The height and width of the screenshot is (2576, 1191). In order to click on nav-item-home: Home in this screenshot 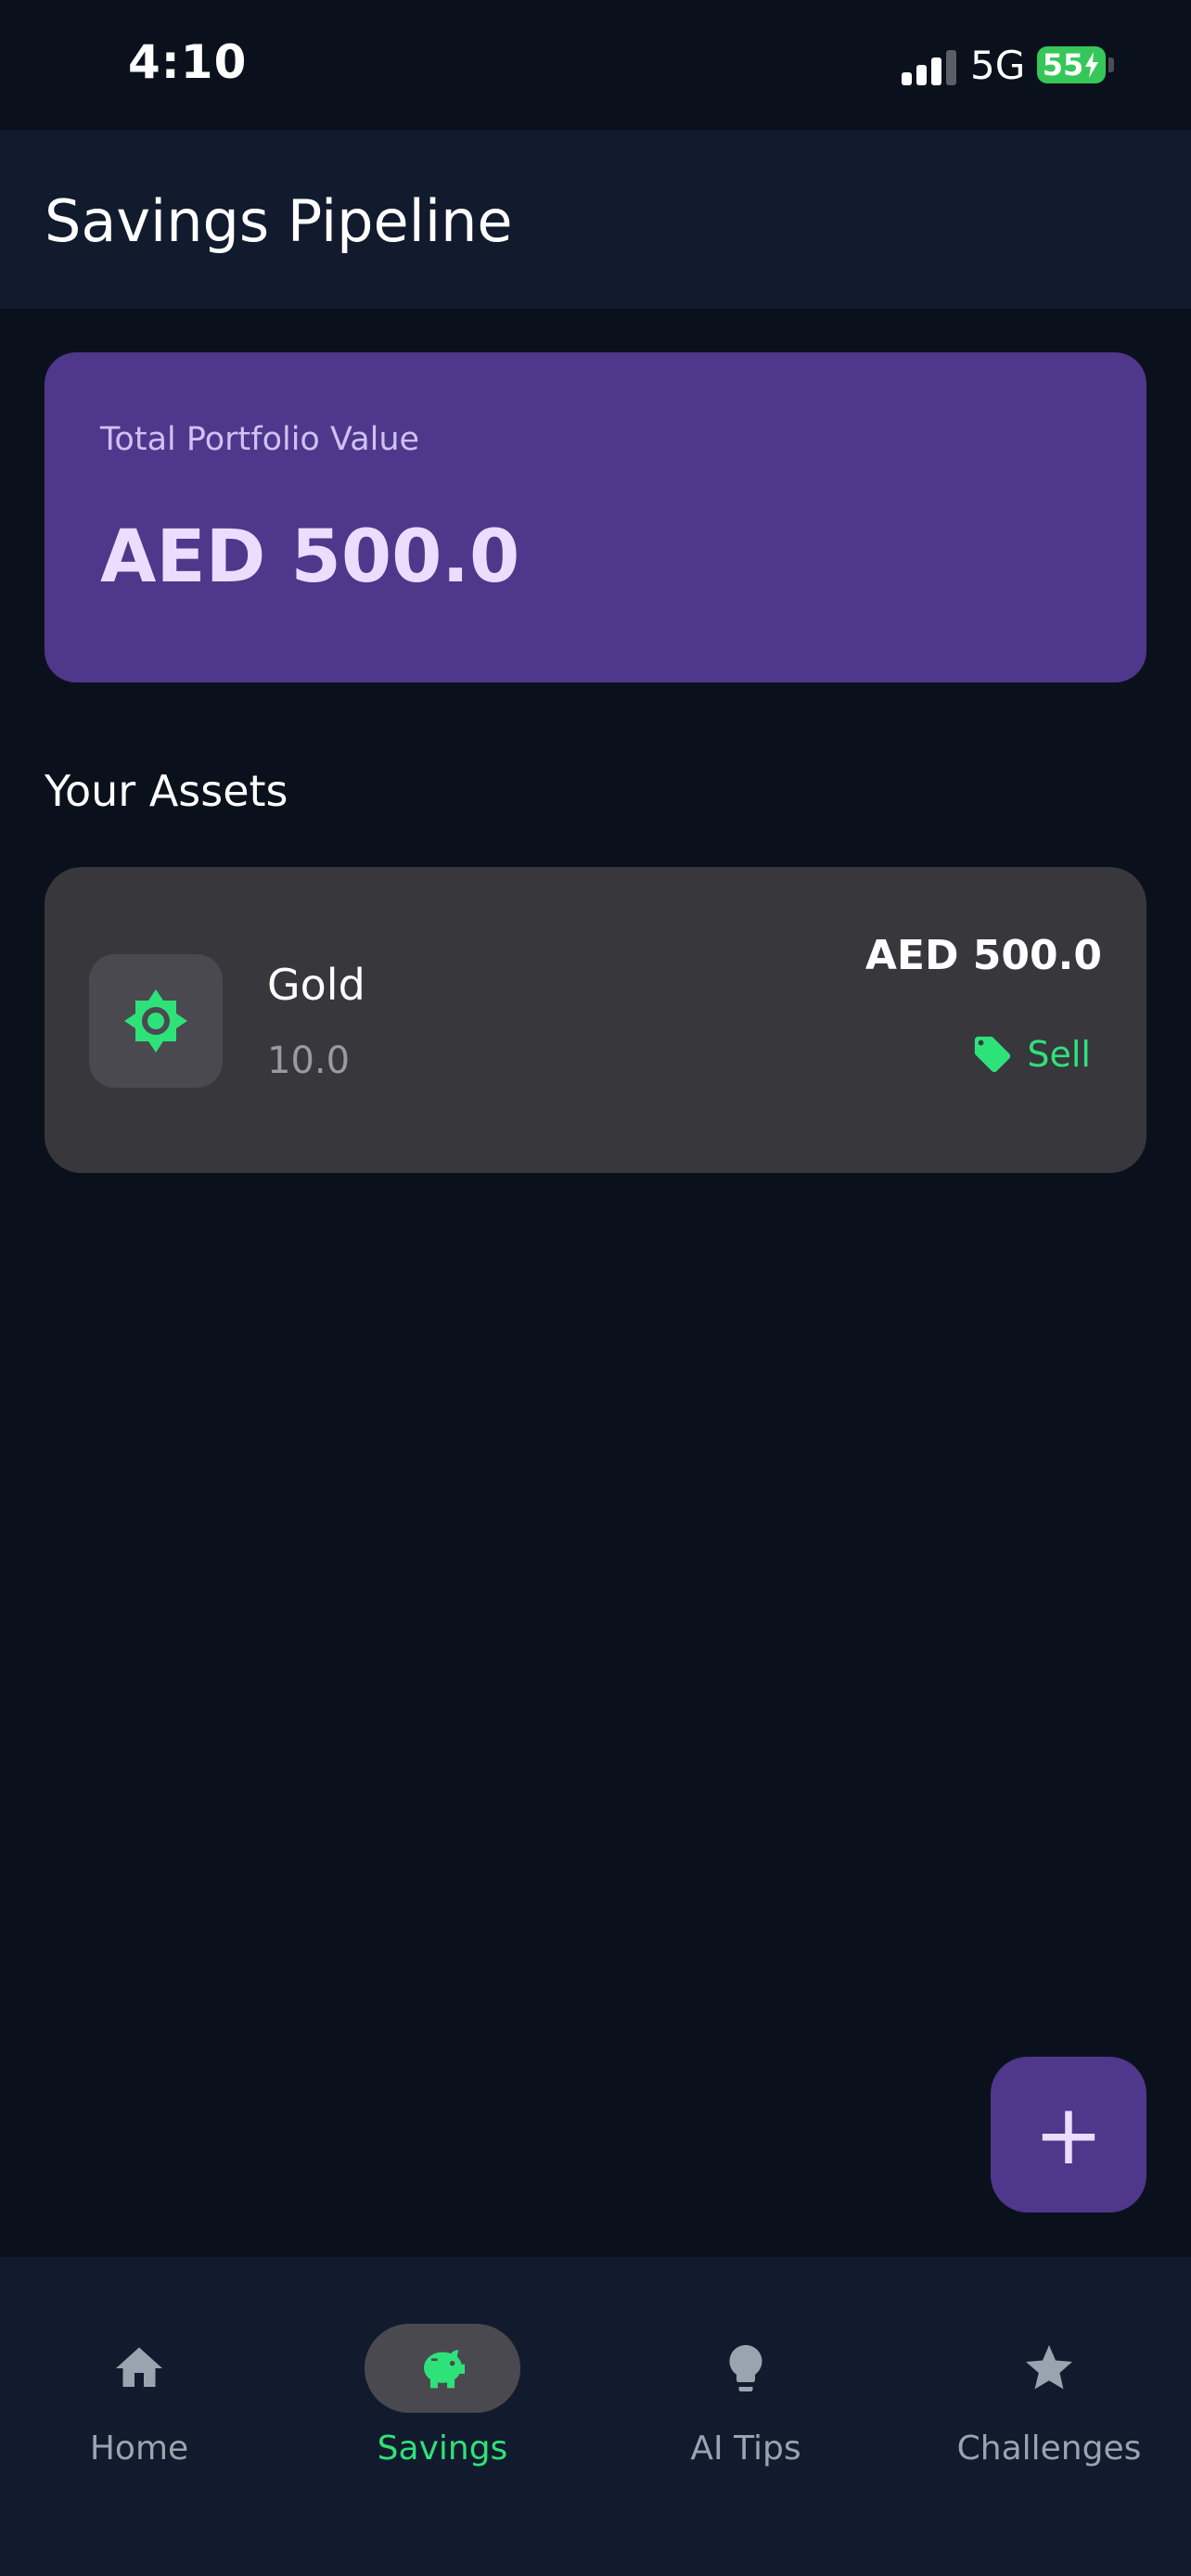, I will do `click(139, 2383)`.